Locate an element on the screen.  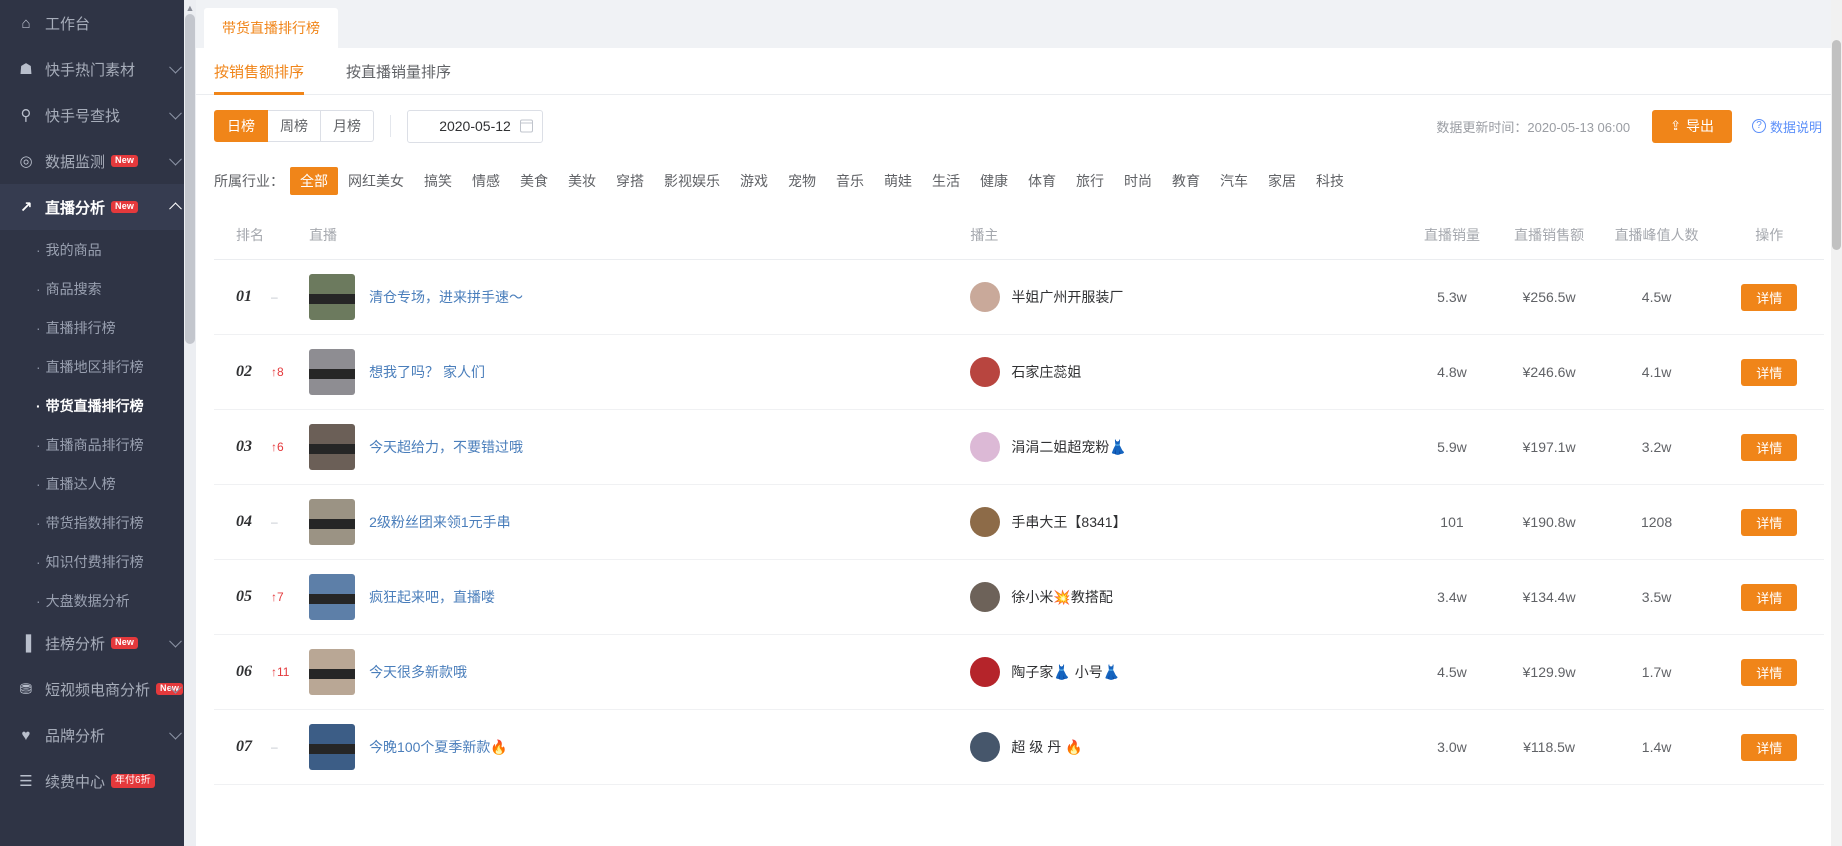
industry-item-7: 影视娱乐 is located at coordinates (692, 181).